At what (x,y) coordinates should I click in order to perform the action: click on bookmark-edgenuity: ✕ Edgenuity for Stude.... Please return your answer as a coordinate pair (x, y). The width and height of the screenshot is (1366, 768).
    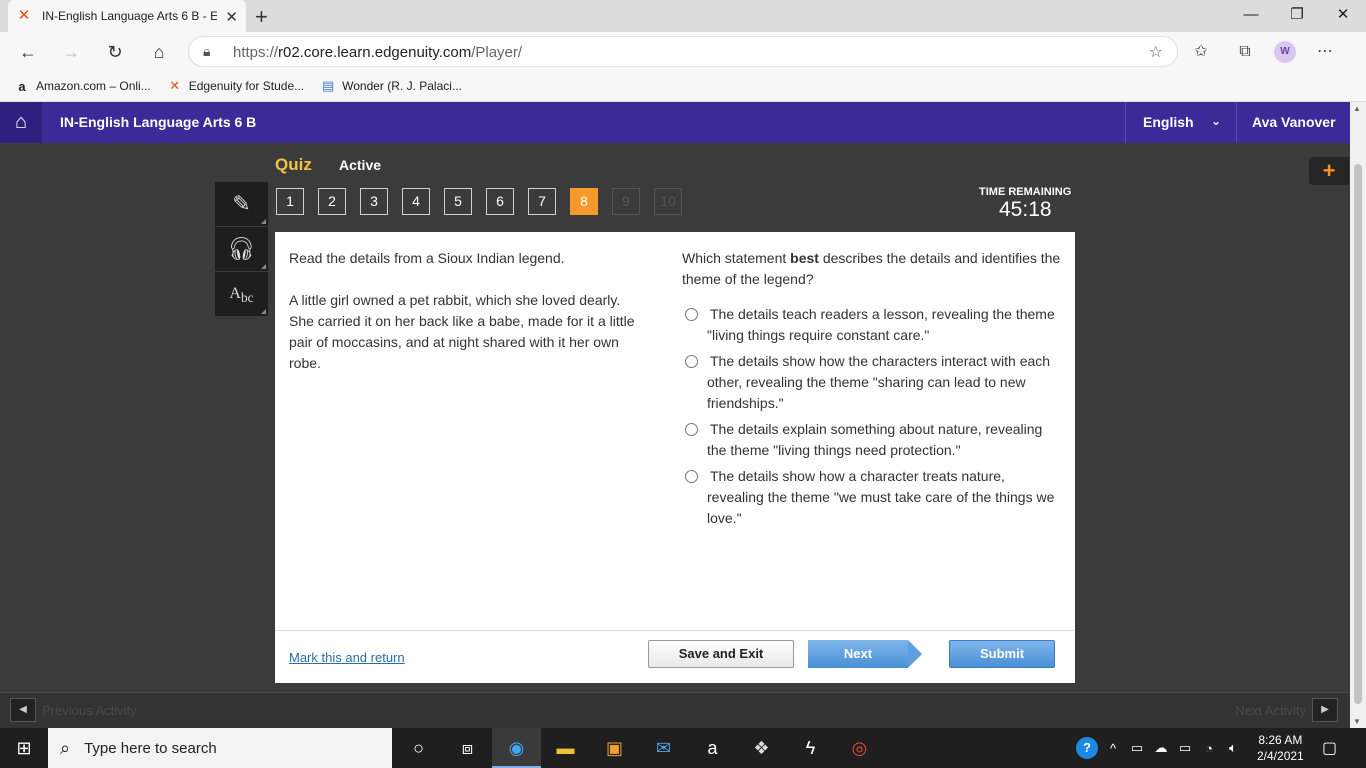
    Looking at the image, I should click on (235, 86).